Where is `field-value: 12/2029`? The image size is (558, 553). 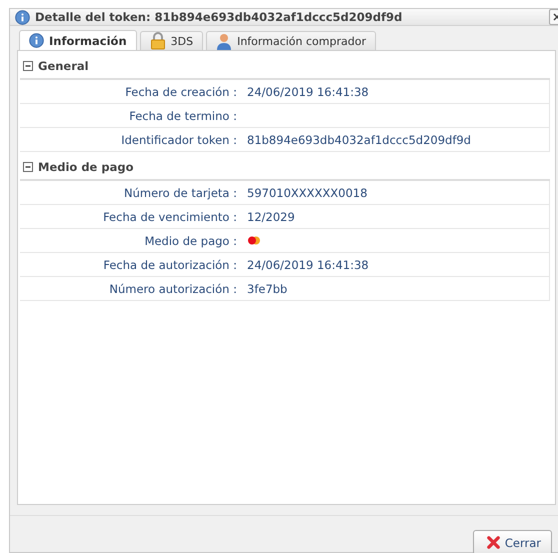
field-value: 12/2029 is located at coordinates (271, 217).